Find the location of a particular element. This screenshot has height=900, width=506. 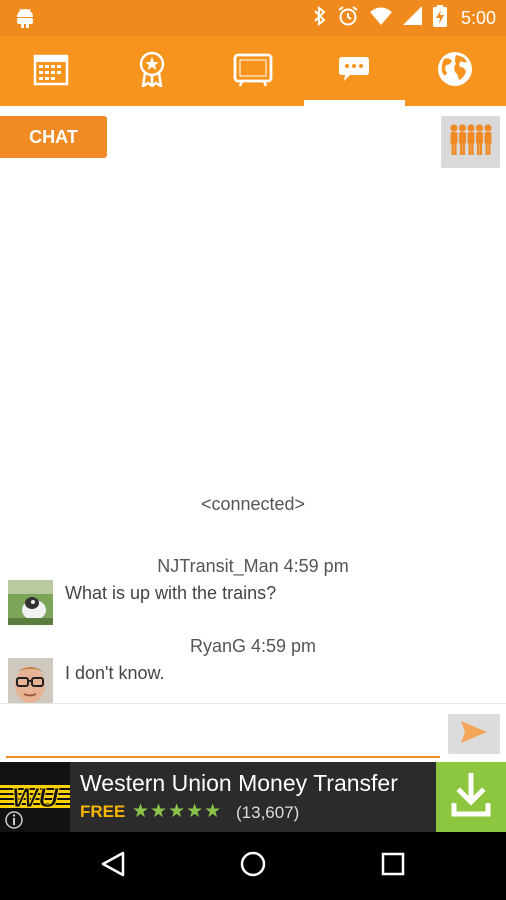

ad-price: FREE is located at coordinates (103, 811).